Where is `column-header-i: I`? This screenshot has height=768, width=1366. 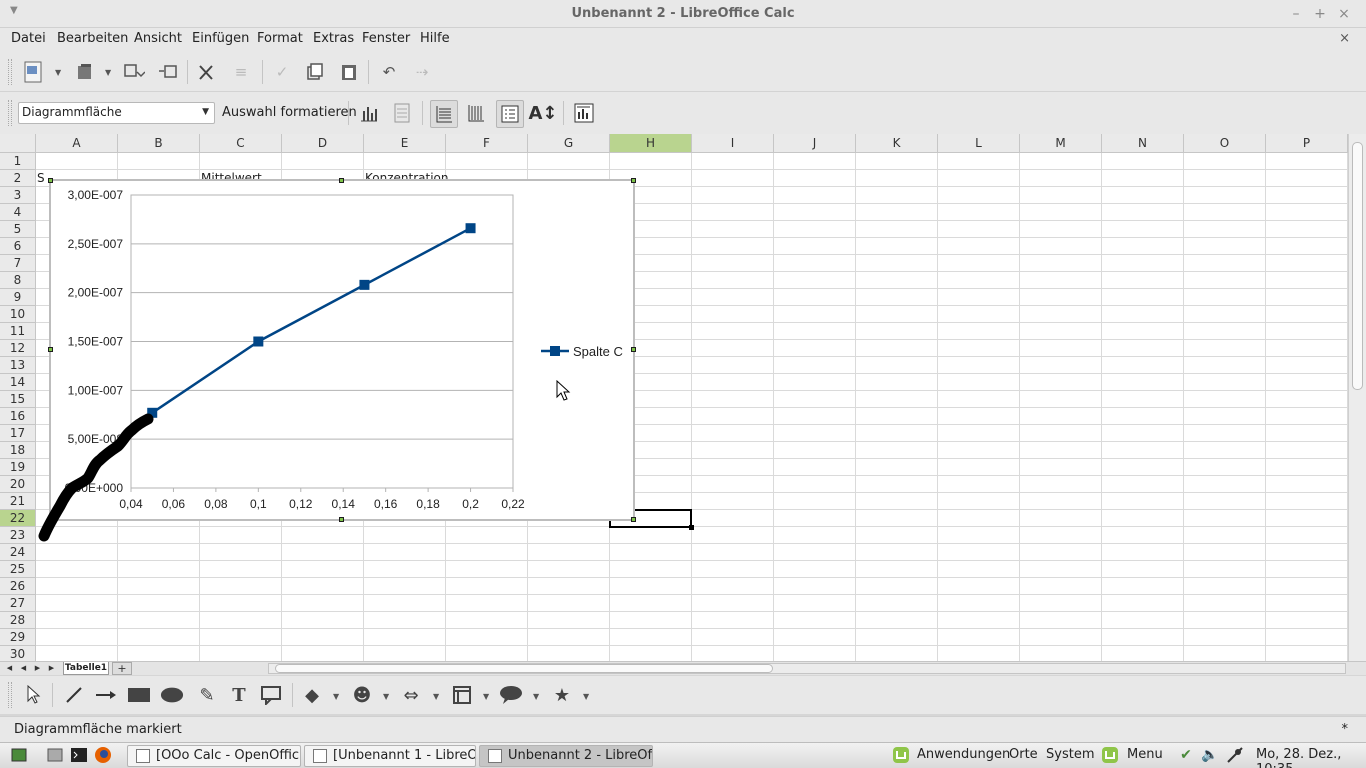
column-header-i: I is located at coordinates (733, 143).